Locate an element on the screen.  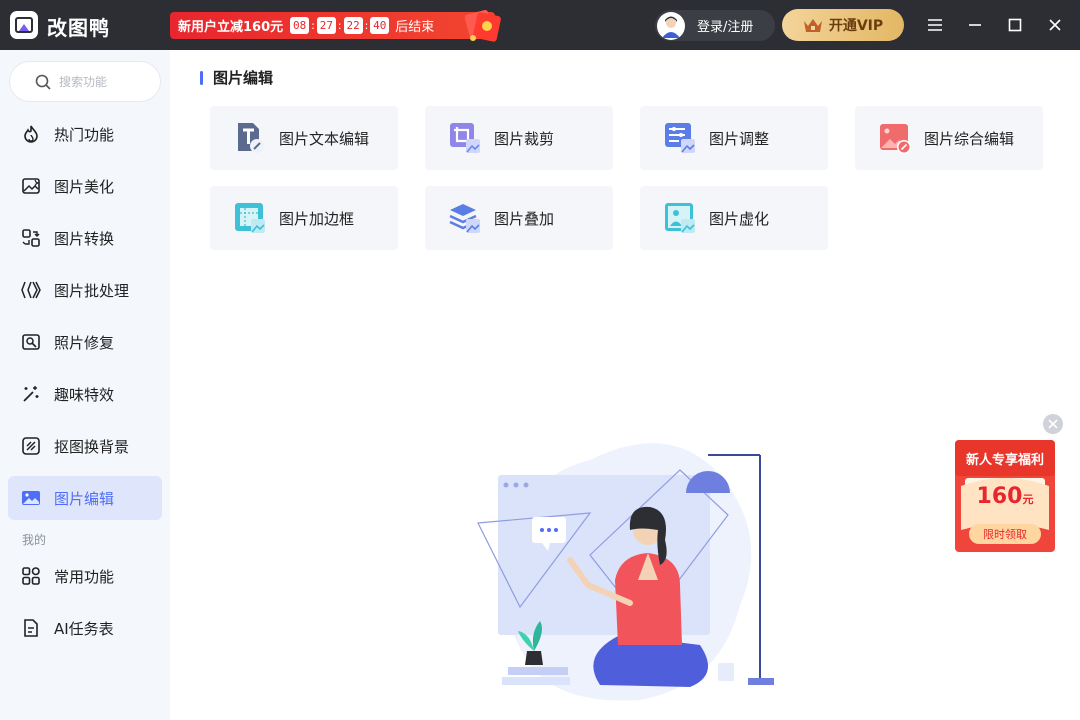
tool-card-overlay: 图片叠加 is located at coordinates (519, 218).